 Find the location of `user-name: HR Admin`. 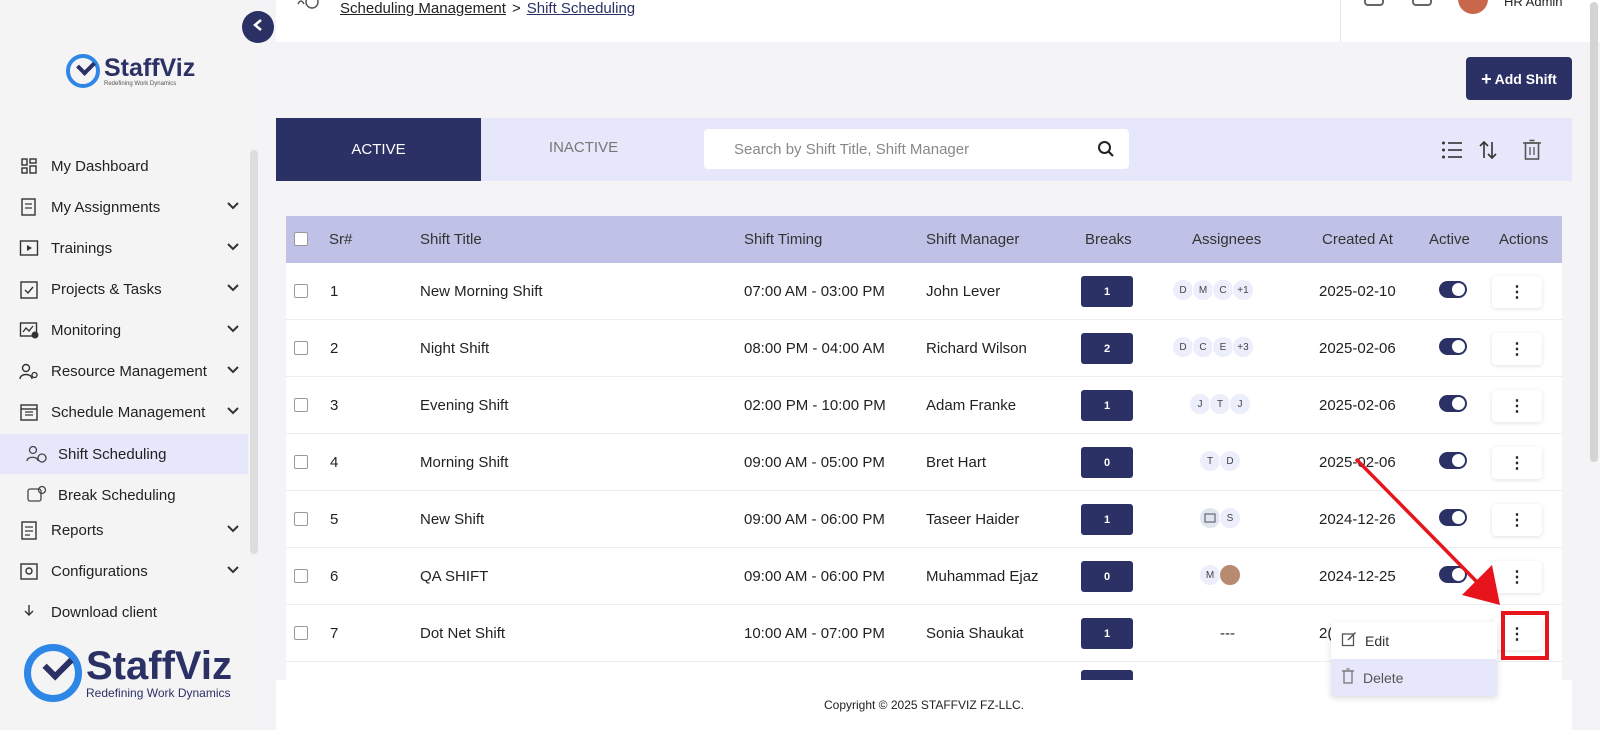

user-name: HR Admin is located at coordinates (1533, 4).